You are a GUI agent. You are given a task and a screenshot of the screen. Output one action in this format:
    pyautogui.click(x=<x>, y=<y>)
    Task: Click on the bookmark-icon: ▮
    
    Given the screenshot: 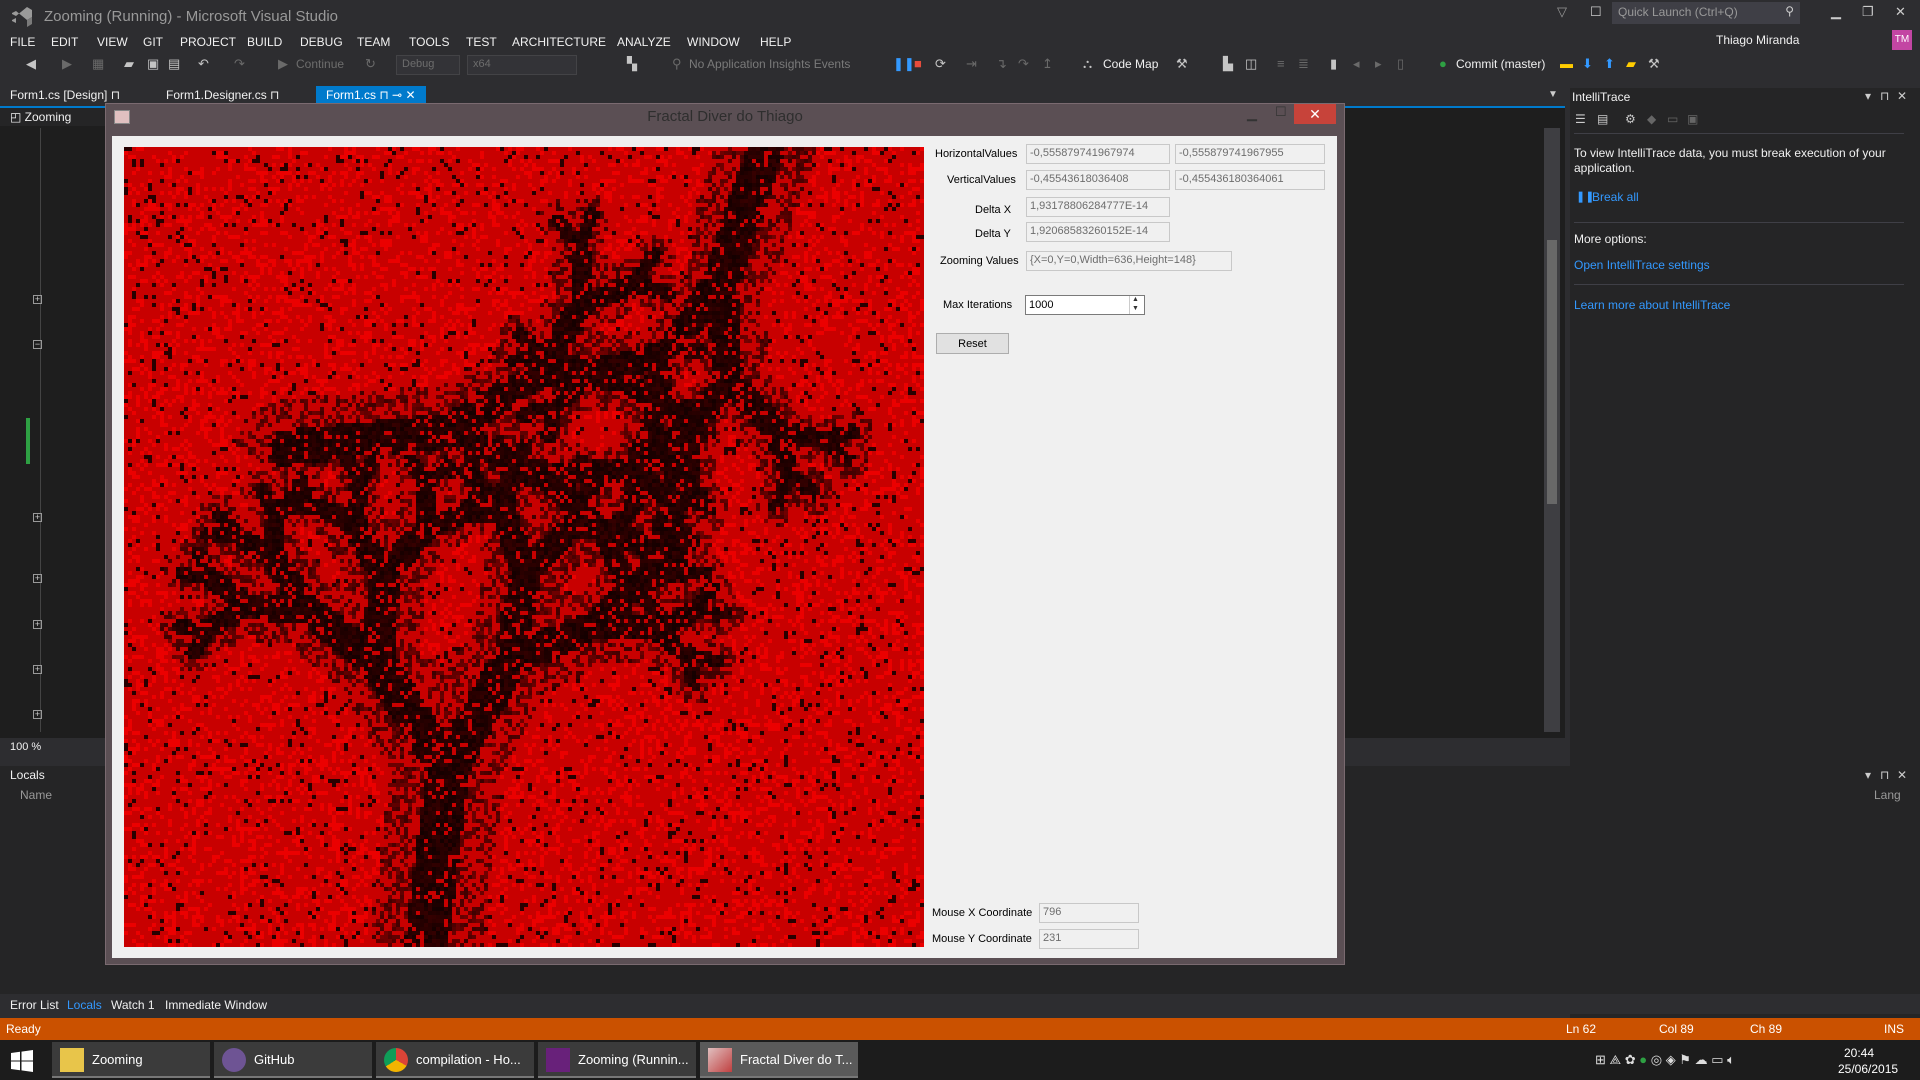 What is the action you would take?
    pyautogui.click(x=1333, y=64)
    